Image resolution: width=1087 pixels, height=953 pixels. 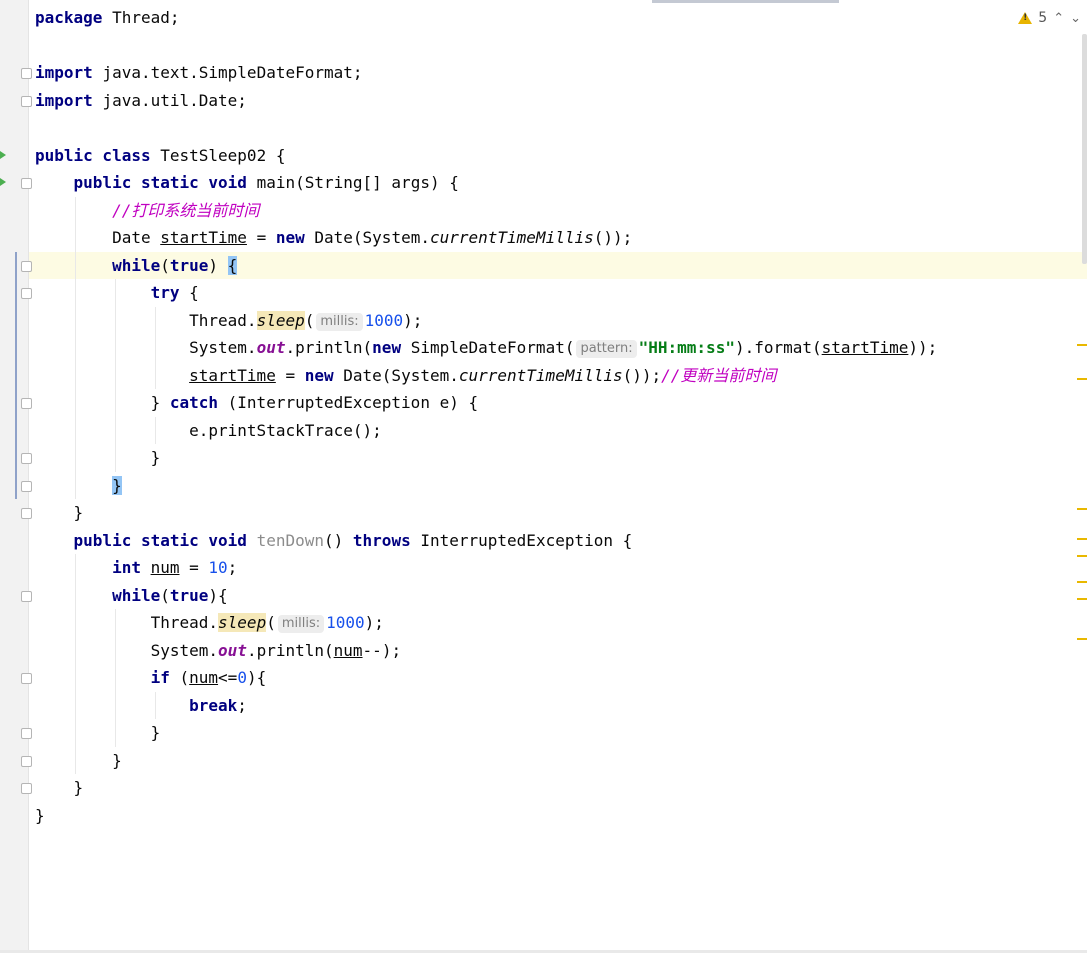 What do you see at coordinates (558, 210) in the screenshot?
I see `code-line: //打印系统当前时间` at bounding box center [558, 210].